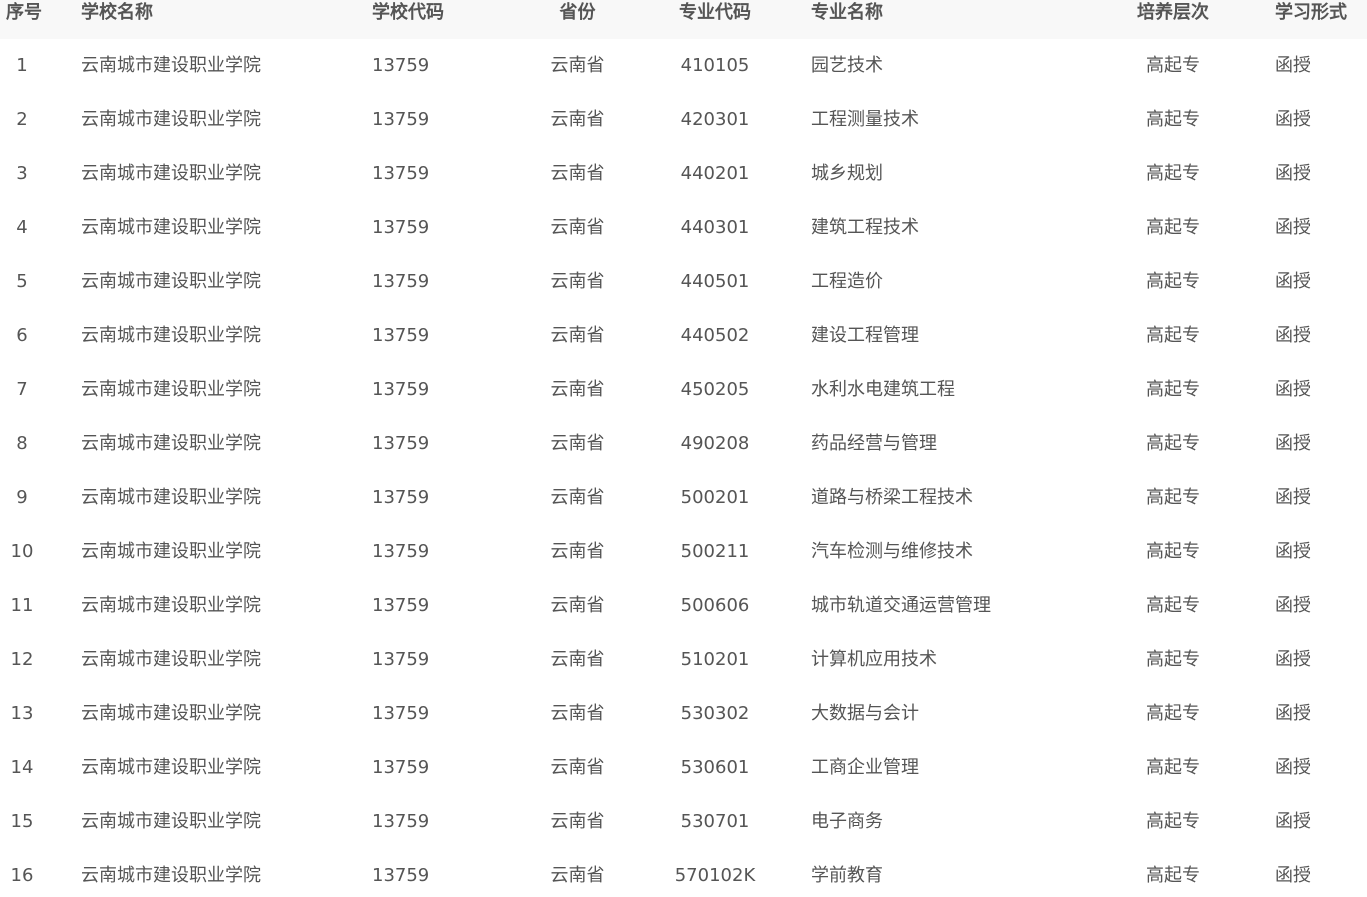 The width and height of the screenshot is (1367, 897). I want to click on table-row: 7 云南城市建设职业学院 13759 云南省 450205 水利水电建筑工程 高起专 函授, so click(683, 390).